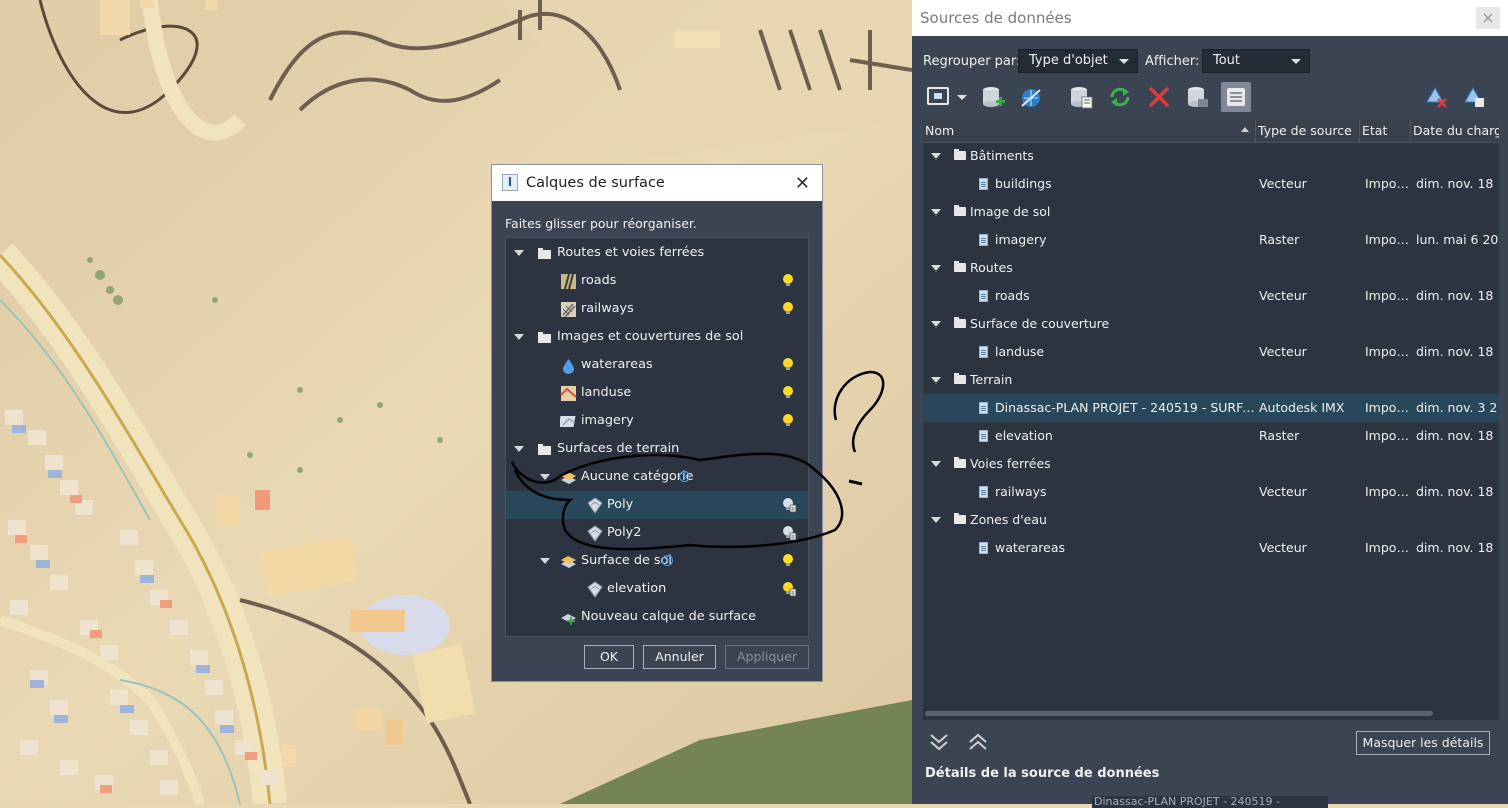  What do you see at coordinates (1211, 464) in the screenshot?
I see `group-row: Voies ferrées` at bounding box center [1211, 464].